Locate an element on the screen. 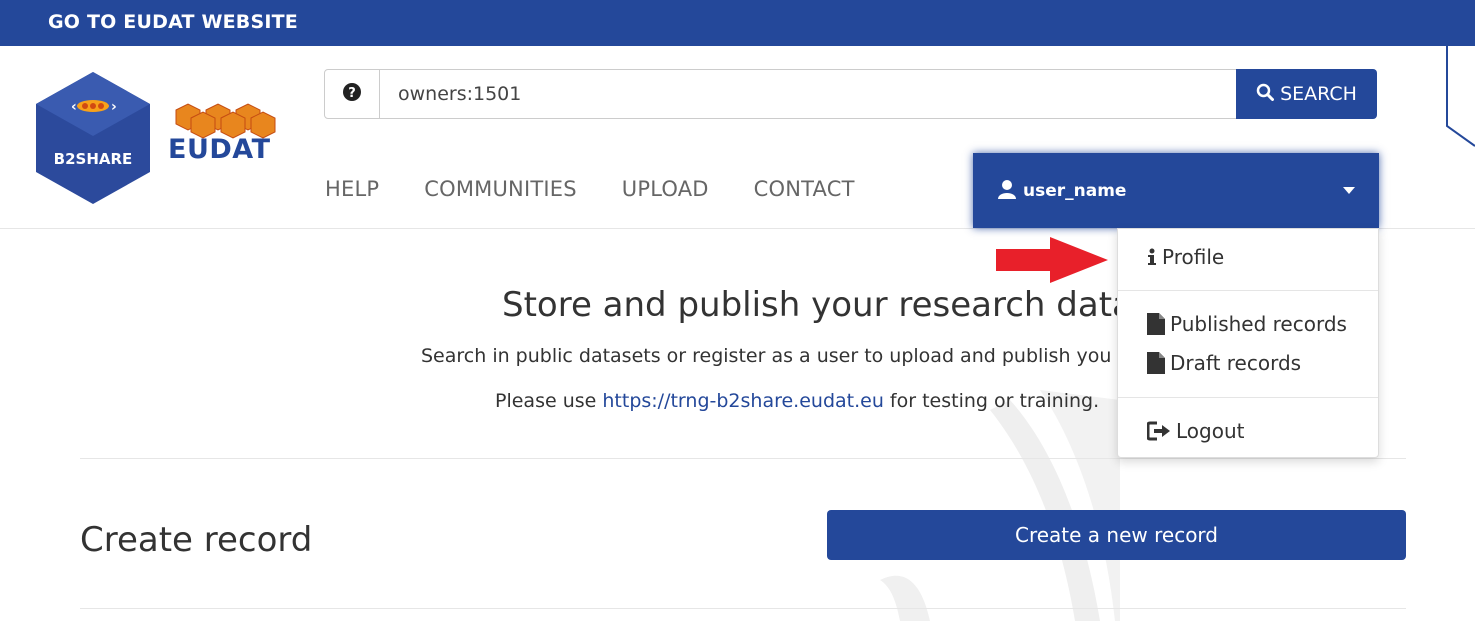 This screenshot has height=621, width=1475. nav-communities: COMMUNITIES is located at coordinates (500, 189).